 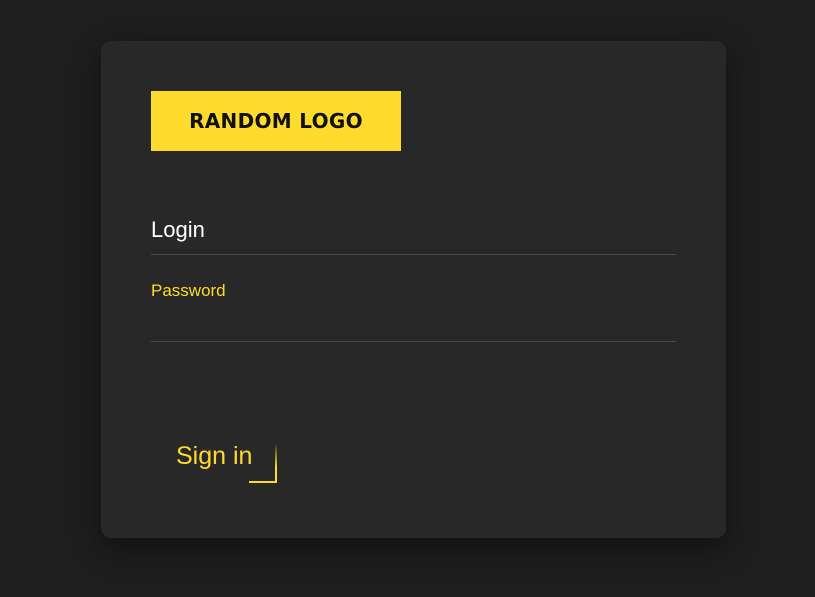 I want to click on sign-in-button: Sign in, so click(x=214, y=457).